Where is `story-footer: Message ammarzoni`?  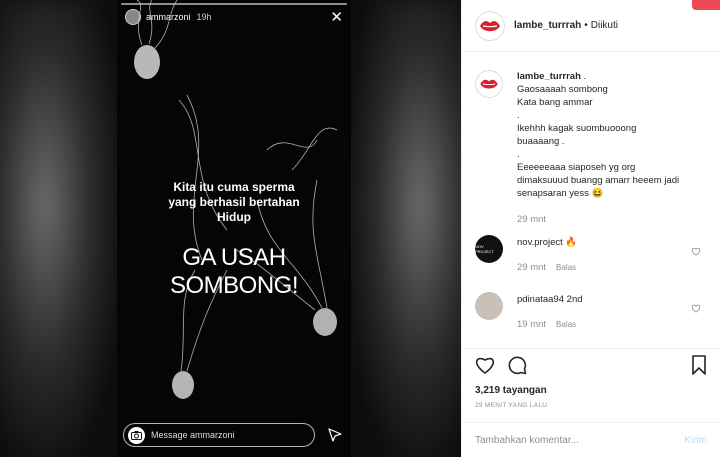 story-footer: Message ammarzoni is located at coordinates (234, 435).